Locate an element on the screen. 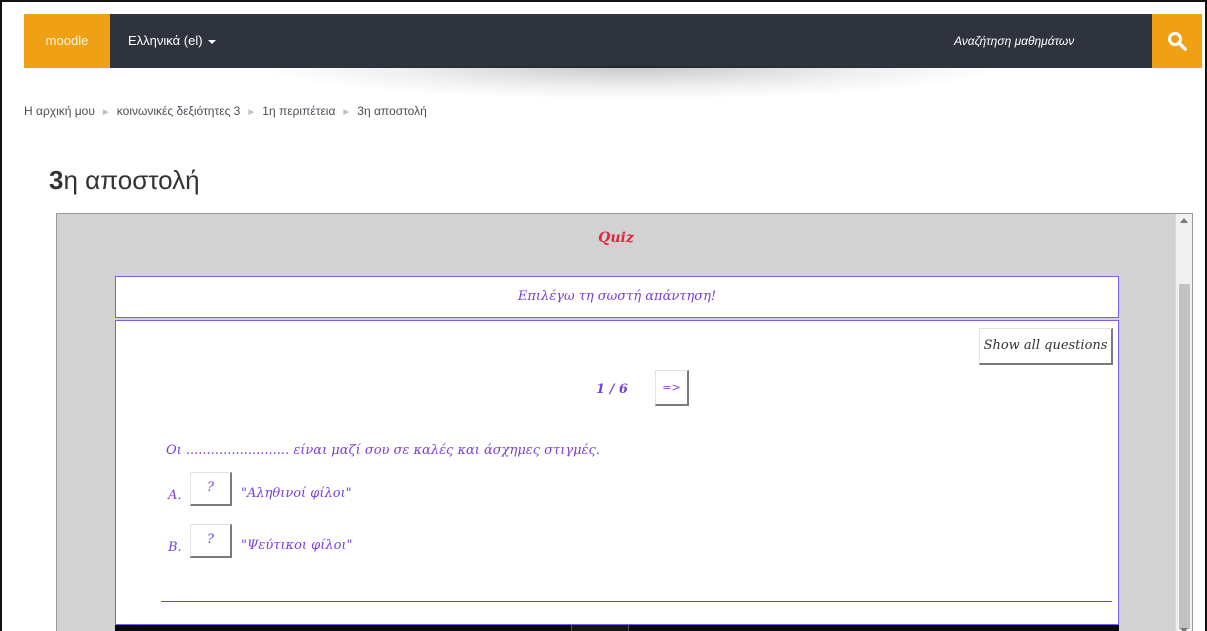 The height and width of the screenshot is (631, 1207). breadcrumb-home: Η αρχική μου is located at coordinates (59, 111).